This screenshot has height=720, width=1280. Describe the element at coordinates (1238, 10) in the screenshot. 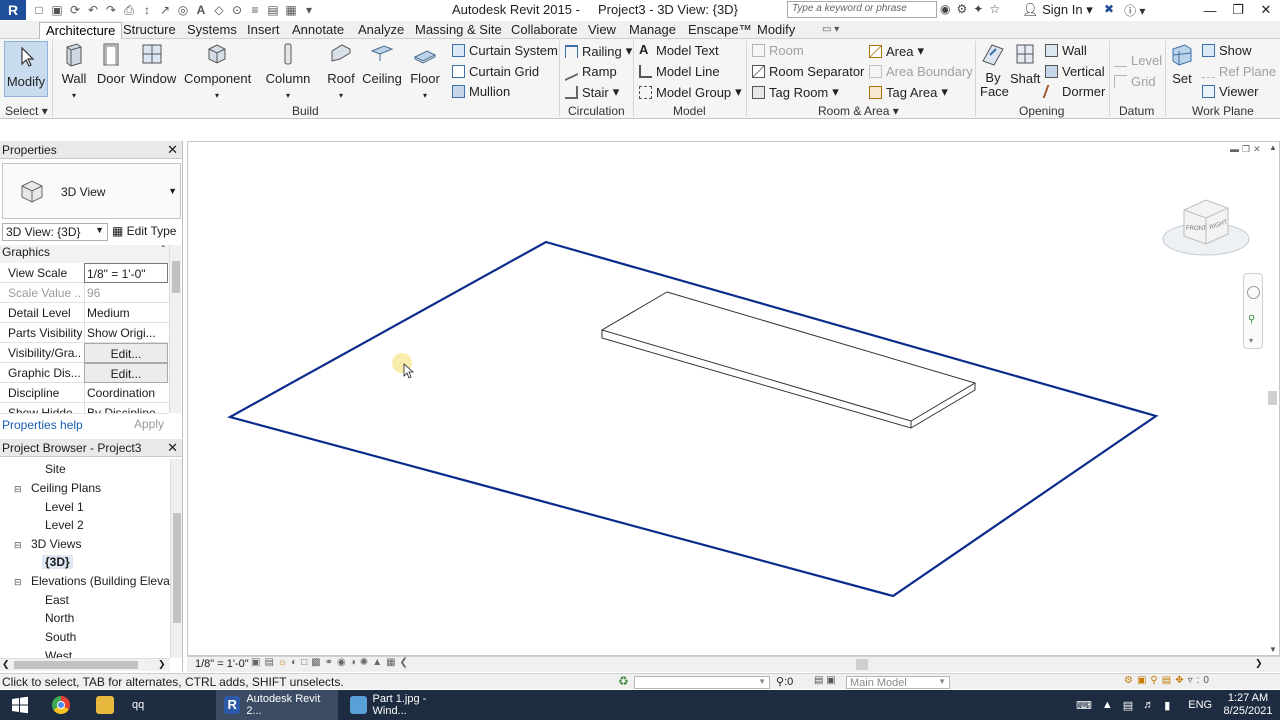

I see `maximize-button: ❐` at that location.